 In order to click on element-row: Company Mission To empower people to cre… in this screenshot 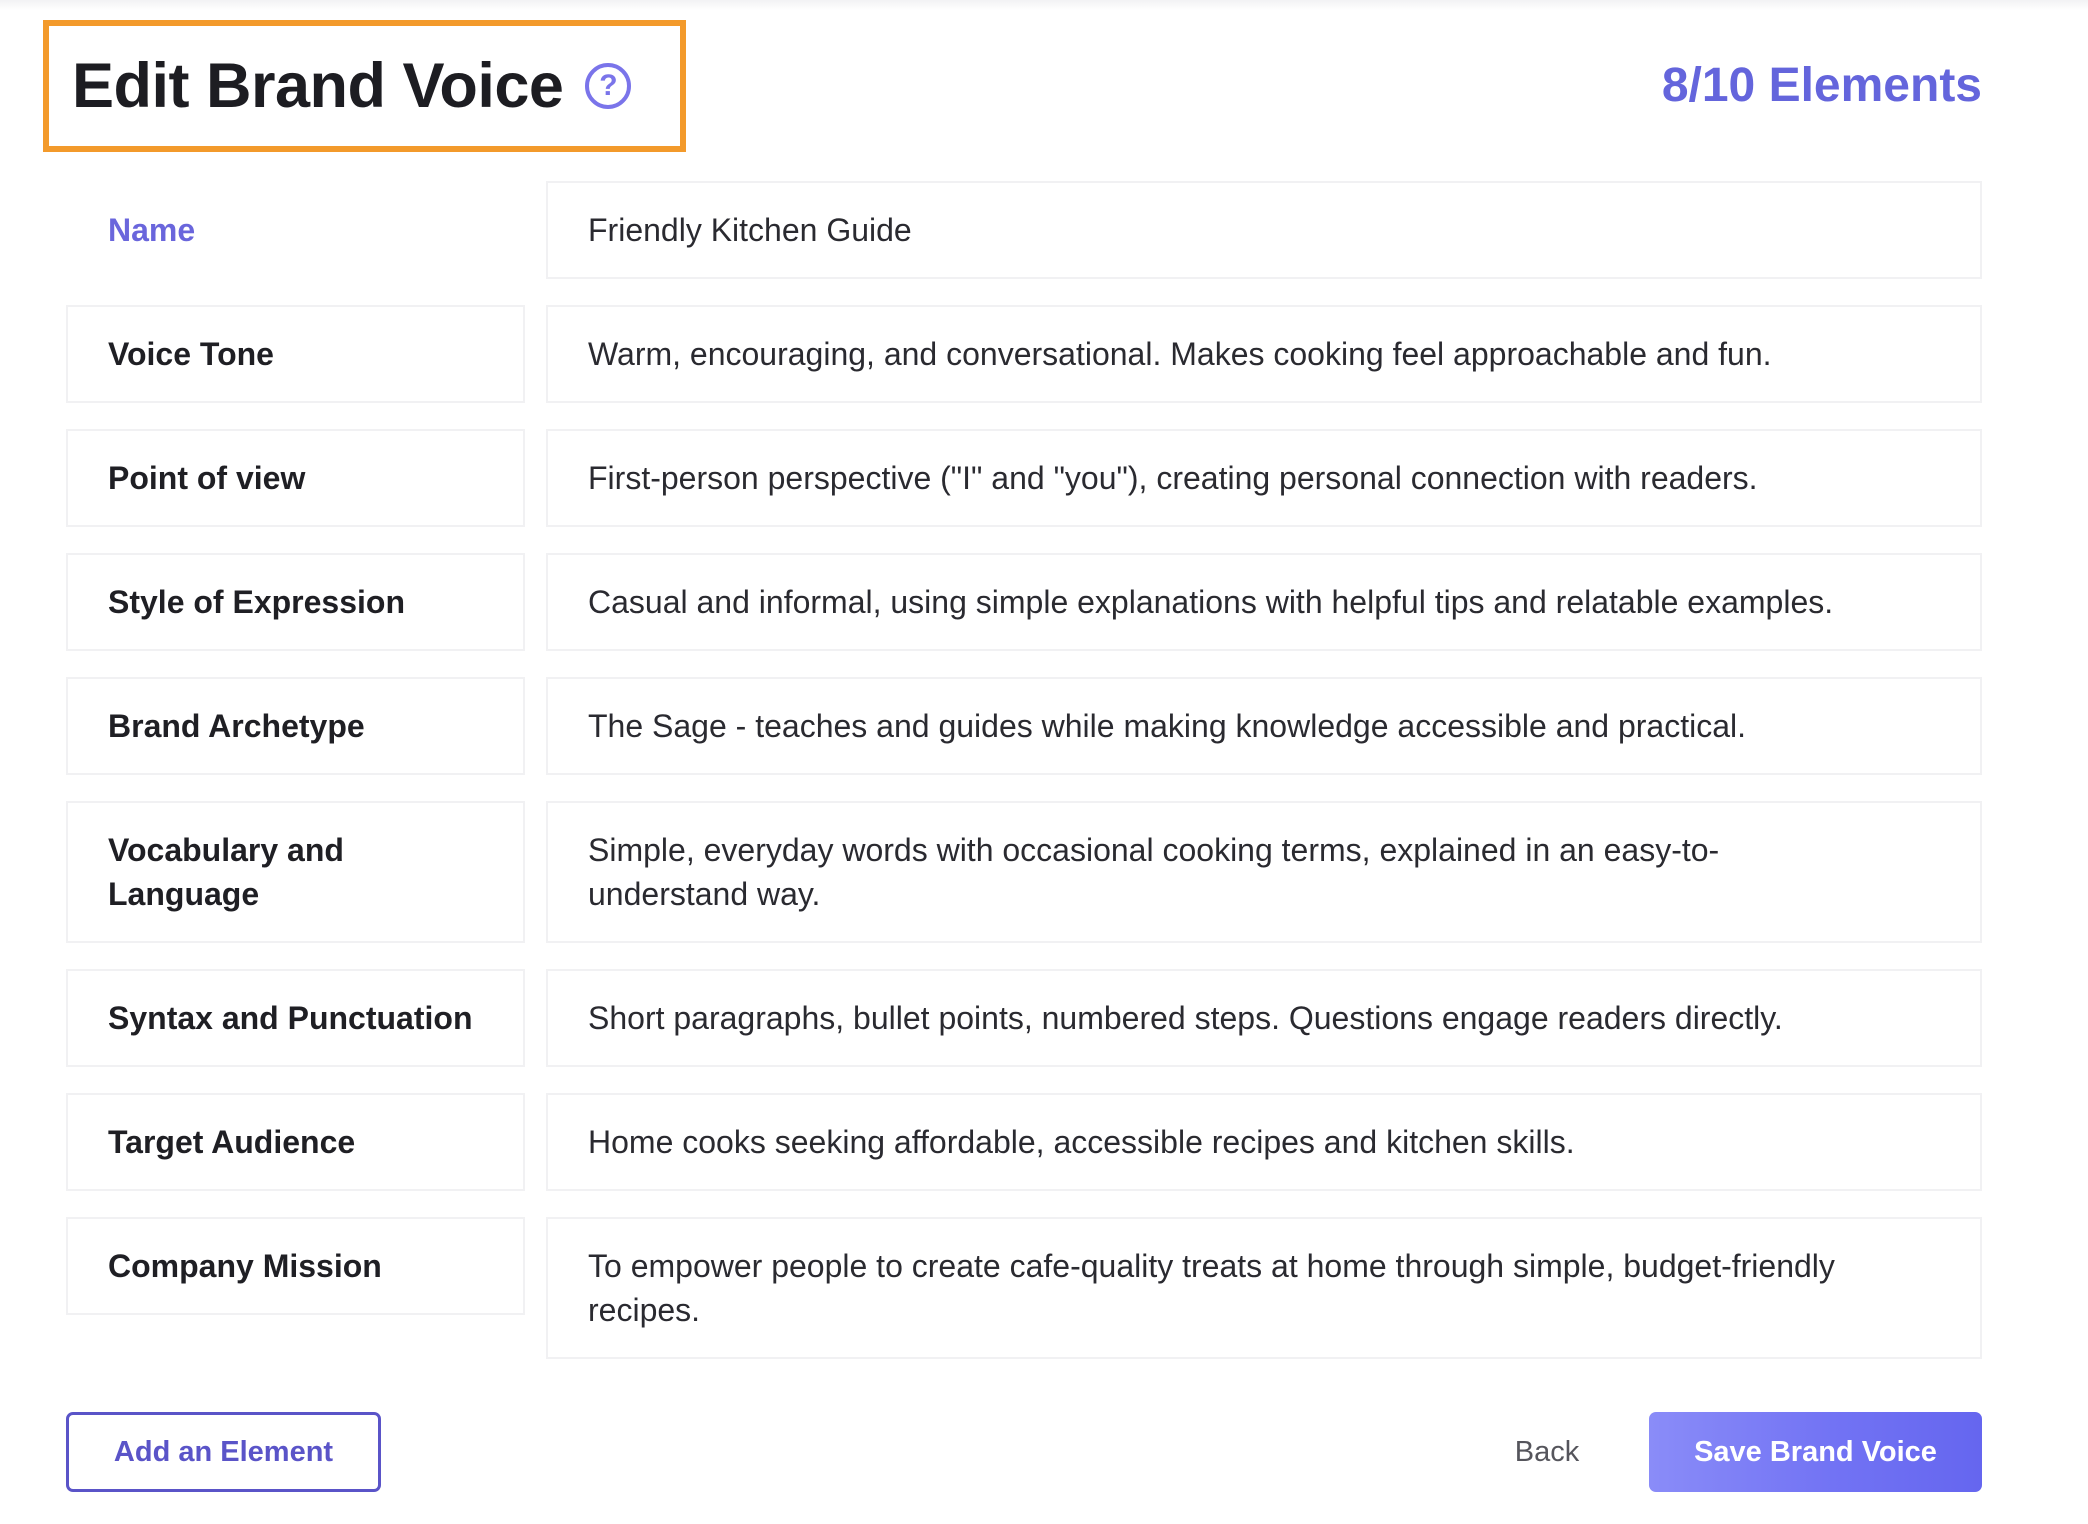, I will do `click(1024, 1288)`.